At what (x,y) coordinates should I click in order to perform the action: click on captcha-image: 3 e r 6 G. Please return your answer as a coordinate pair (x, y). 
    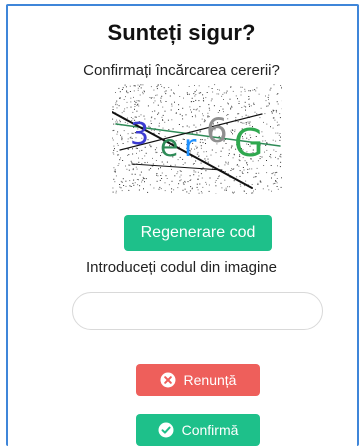
    Looking at the image, I should click on (197, 139).